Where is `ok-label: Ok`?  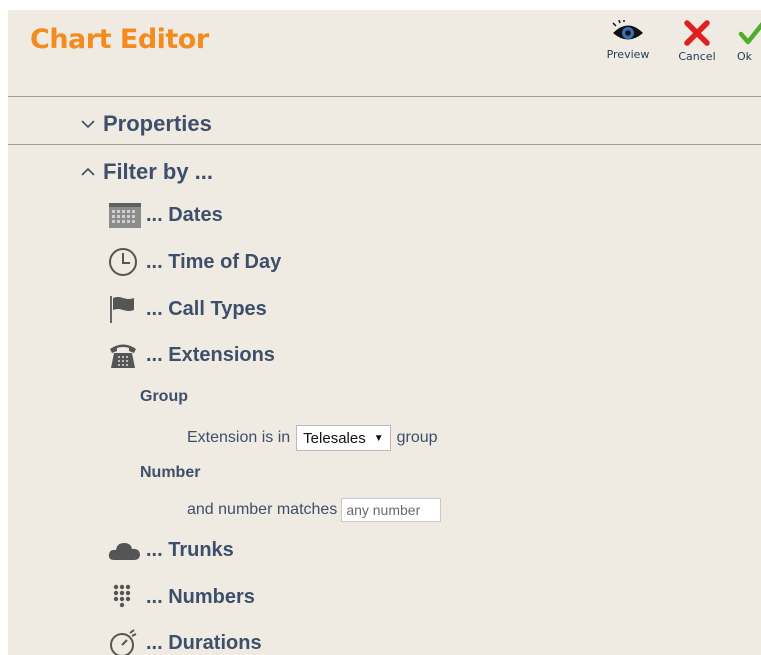
ok-label: Ok is located at coordinates (745, 56).